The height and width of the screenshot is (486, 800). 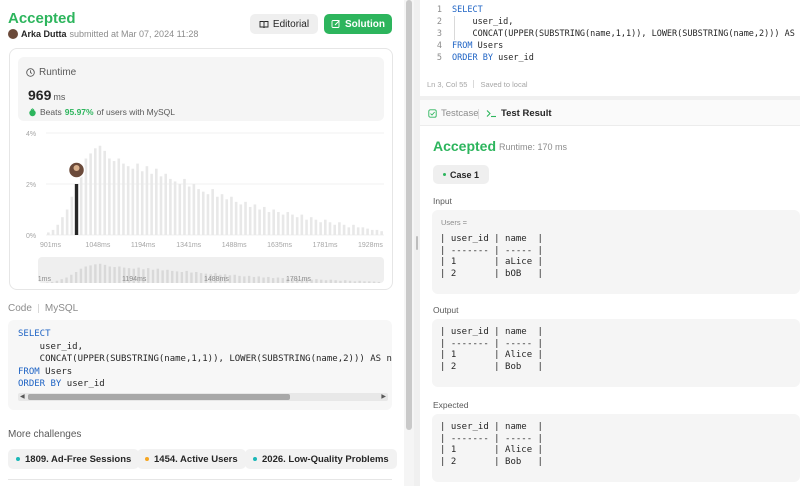 What do you see at coordinates (478, 114) in the screenshot?
I see `tab-divider` at bounding box center [478, 114].